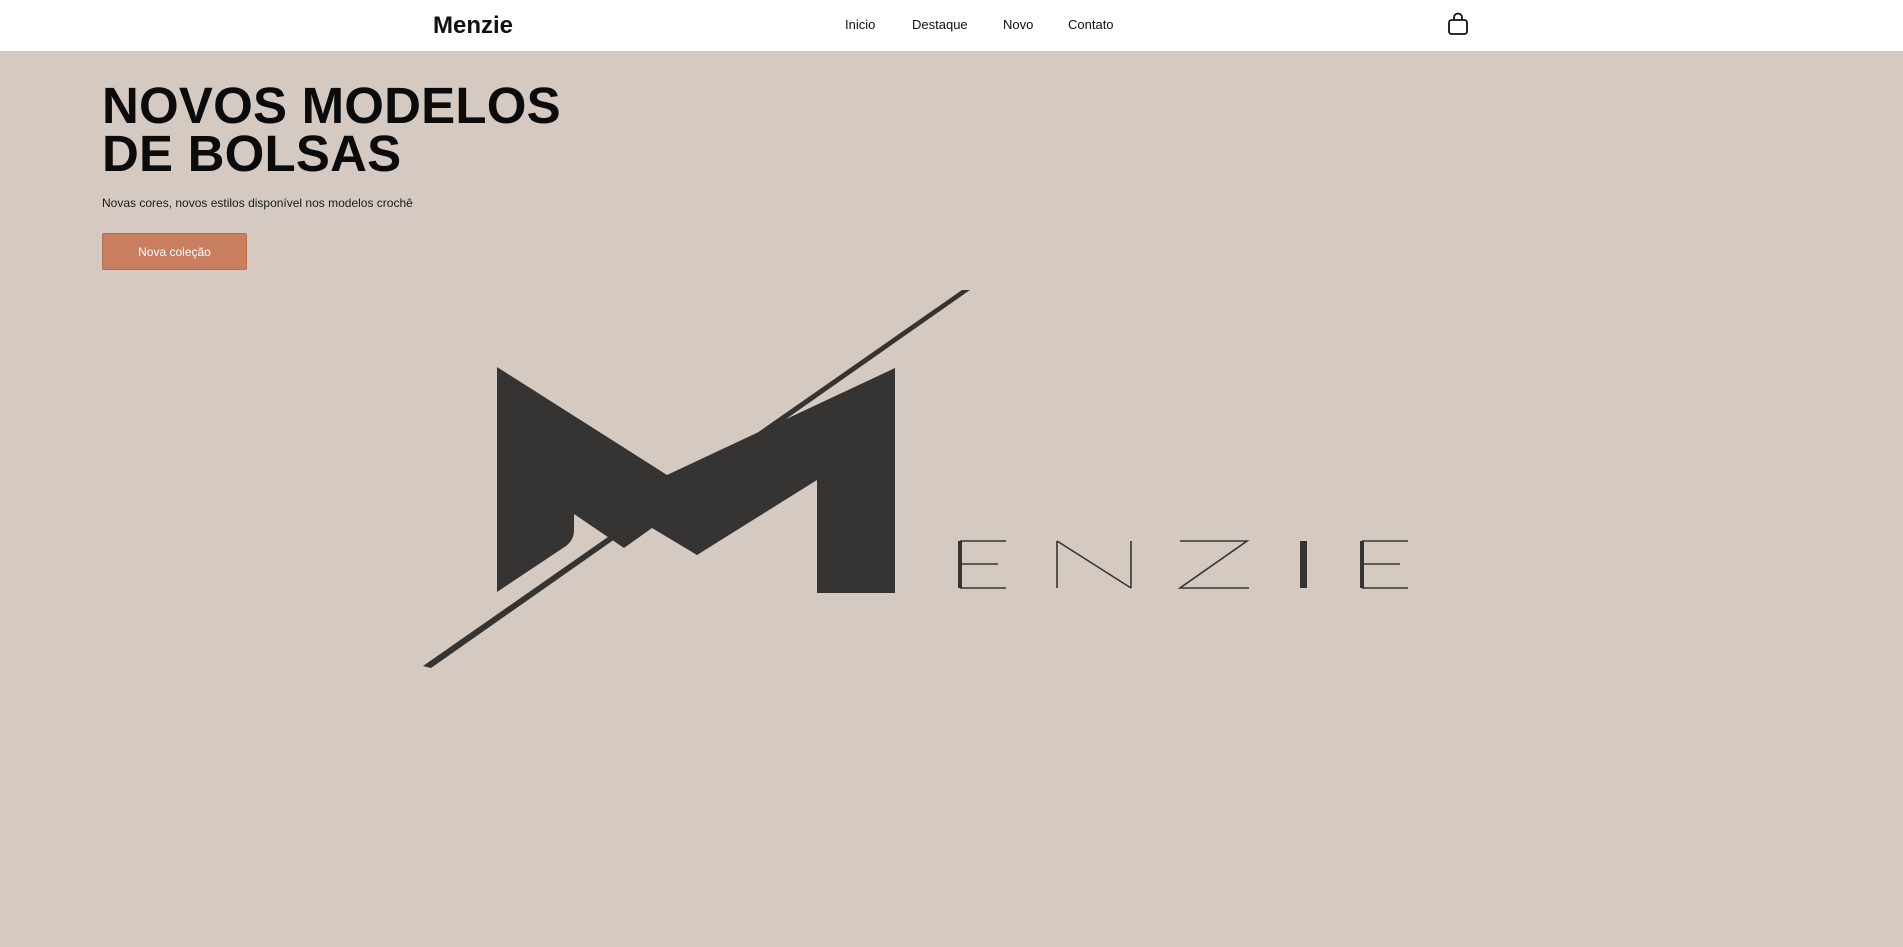  I want to click on logo-slash, so click(696, 479).